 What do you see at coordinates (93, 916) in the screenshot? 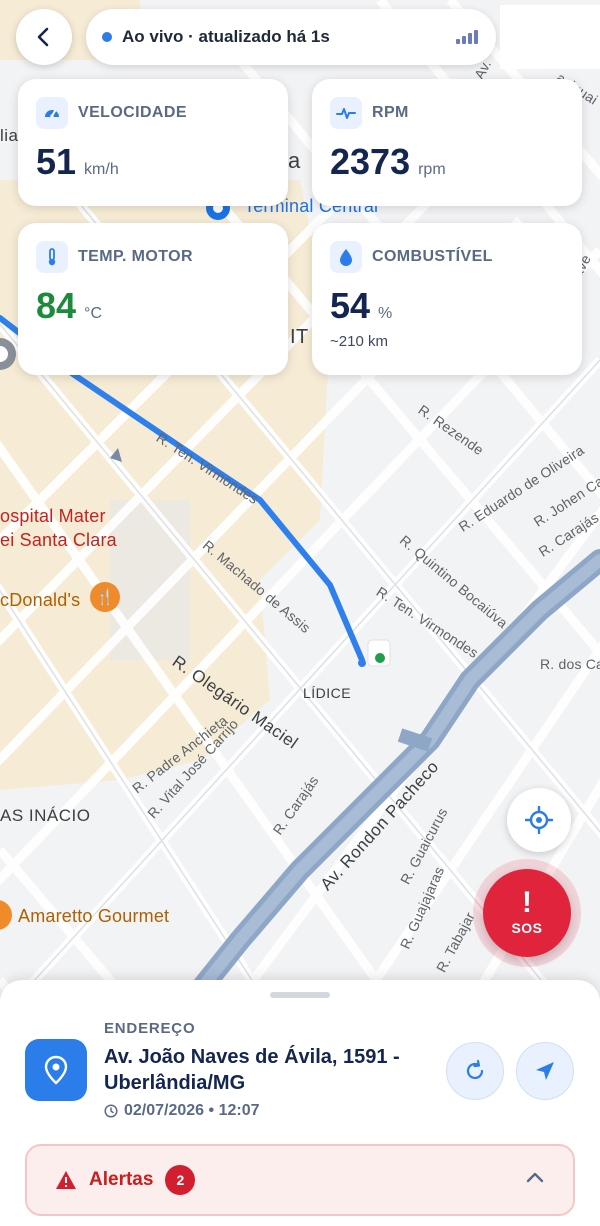
I see `amaretto-label: Amaretto Gourmet` at bounding box center [93, 916].